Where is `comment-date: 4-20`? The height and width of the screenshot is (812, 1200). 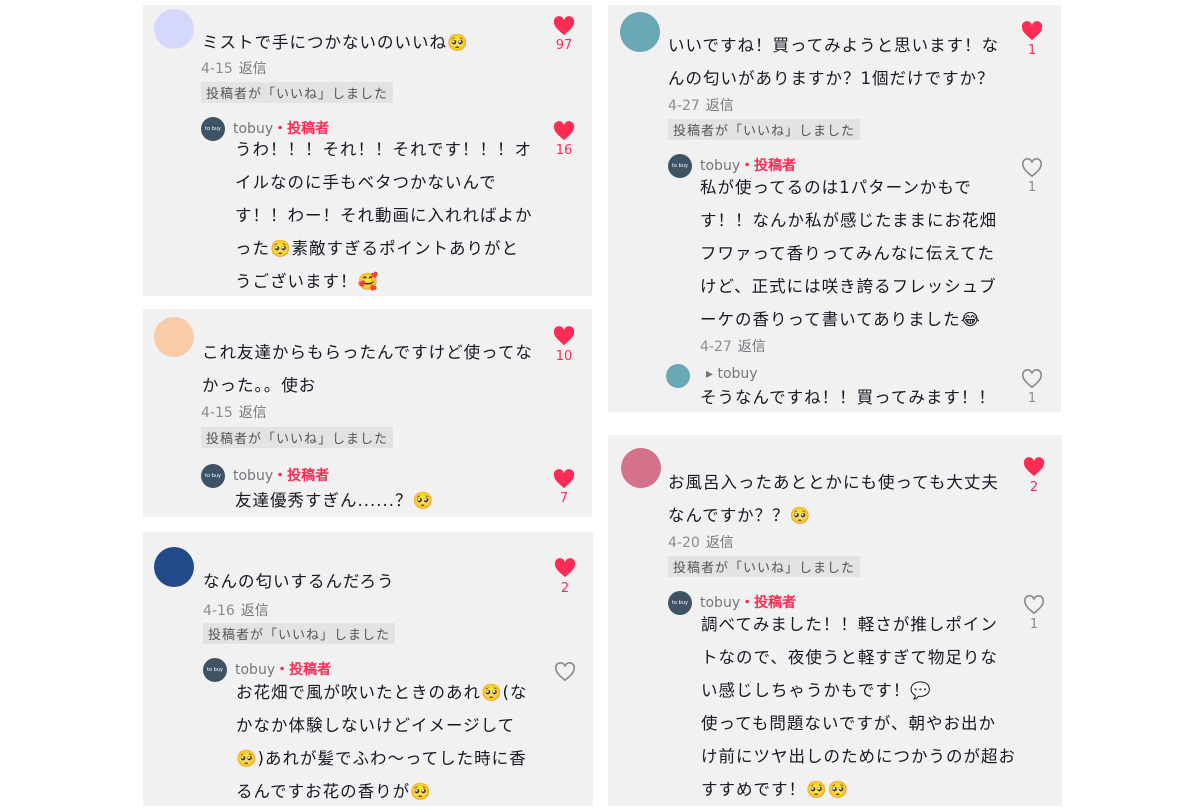 comment-date: 4-20 is located at coordinates (684, 543).